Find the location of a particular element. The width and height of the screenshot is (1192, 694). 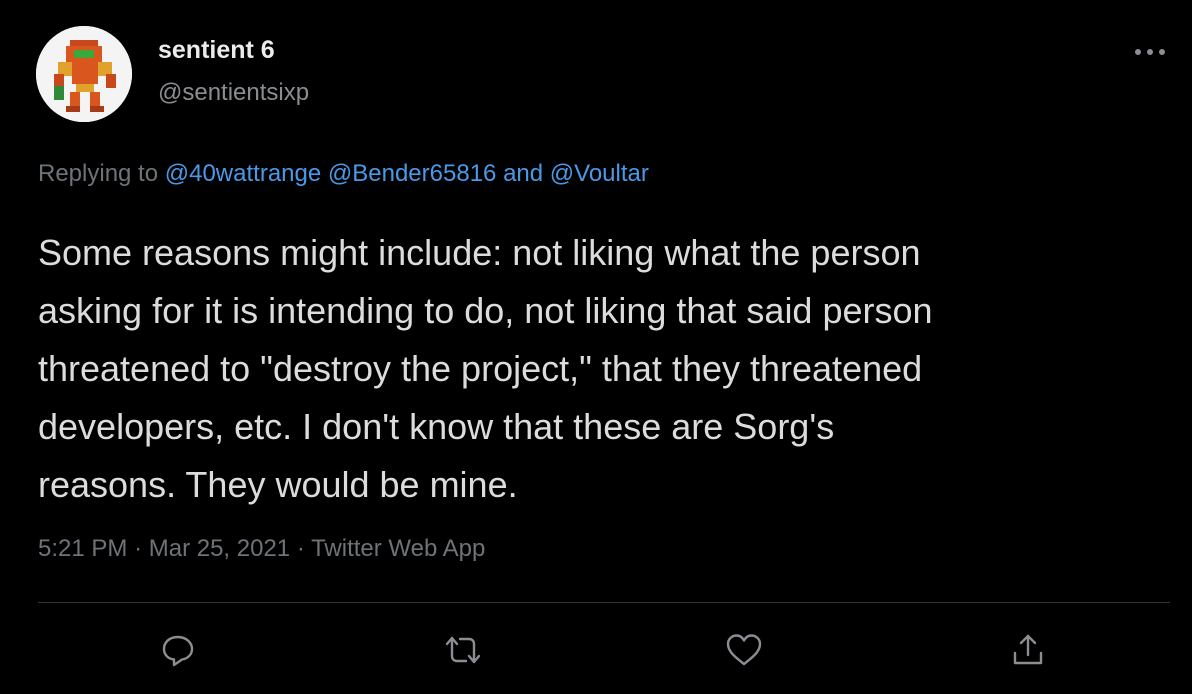

reply-icon is located at coordinates (178, 650).